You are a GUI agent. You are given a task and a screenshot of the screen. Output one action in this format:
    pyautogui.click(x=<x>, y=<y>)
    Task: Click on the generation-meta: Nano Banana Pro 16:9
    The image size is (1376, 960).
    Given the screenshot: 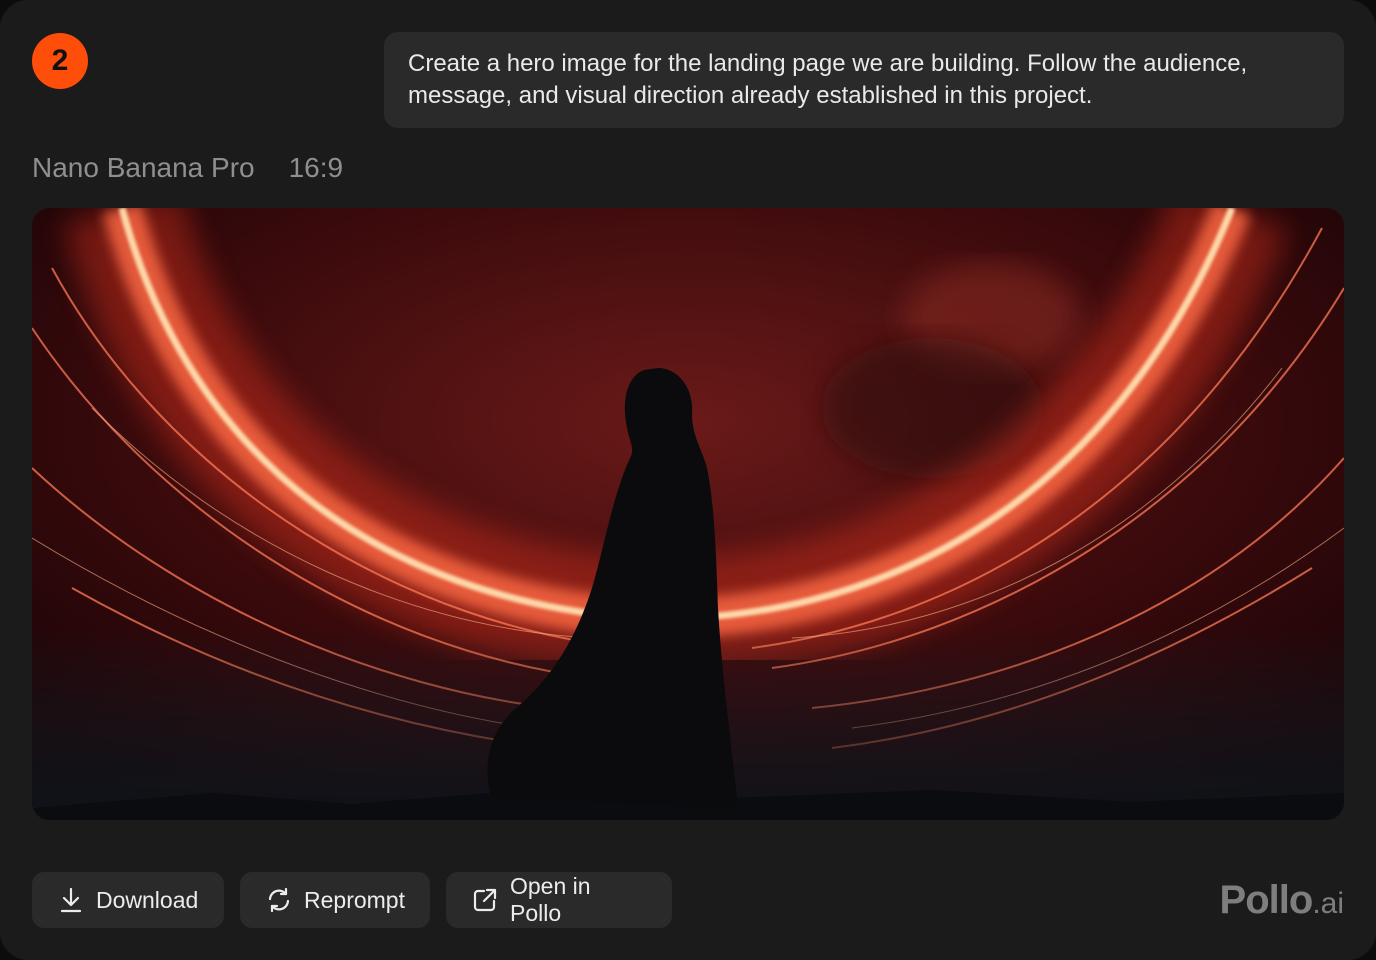 What is the action you would take?
    pyautogui.click(x=187, y=168)
    